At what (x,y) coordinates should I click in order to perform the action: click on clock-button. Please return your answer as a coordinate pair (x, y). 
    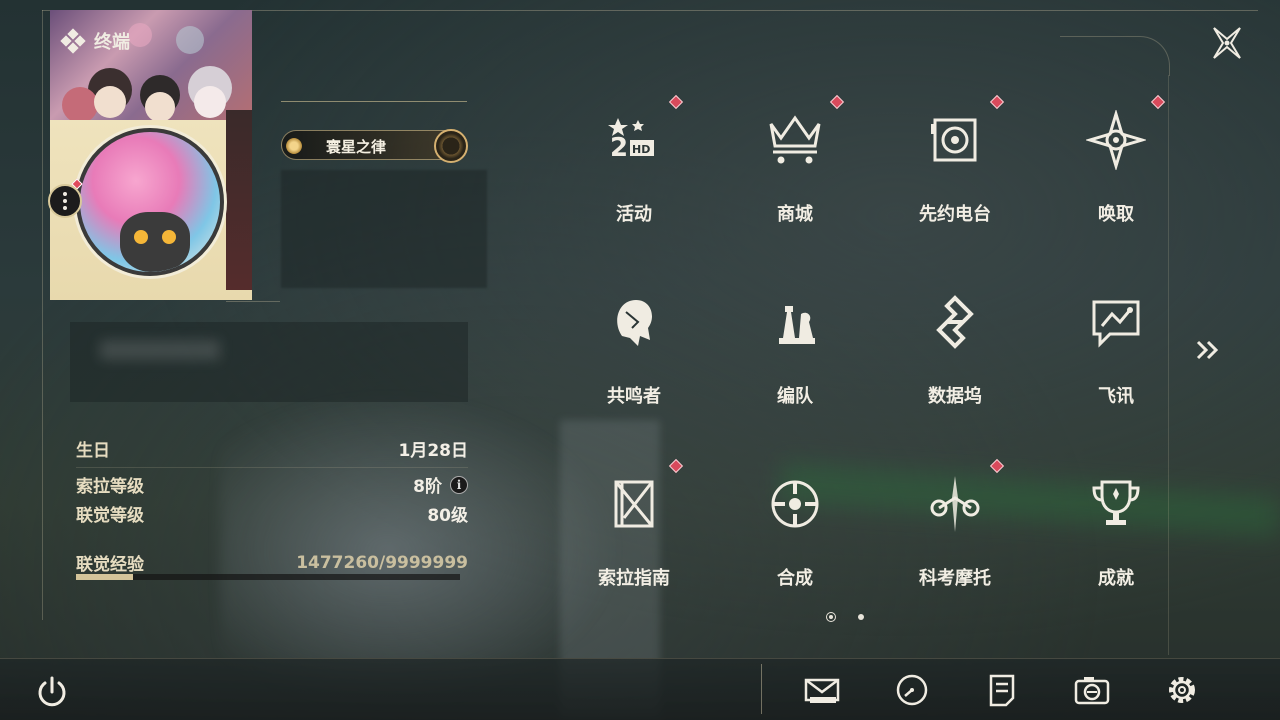
    Looking at the image, I should click on (912, 690).